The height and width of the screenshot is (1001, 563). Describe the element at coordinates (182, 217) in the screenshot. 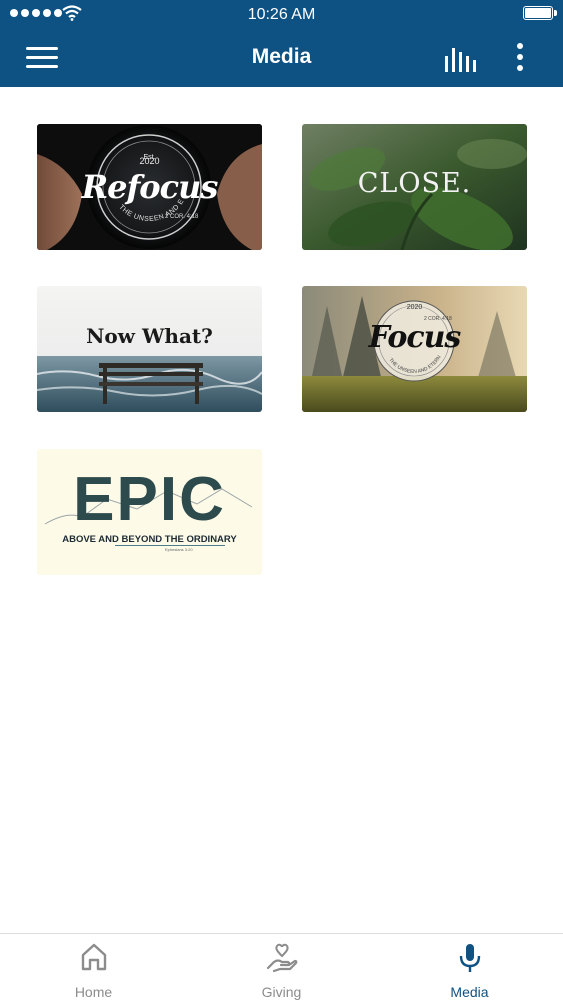

I see `refocus-ref: 2 COR. 4:18` at that location.